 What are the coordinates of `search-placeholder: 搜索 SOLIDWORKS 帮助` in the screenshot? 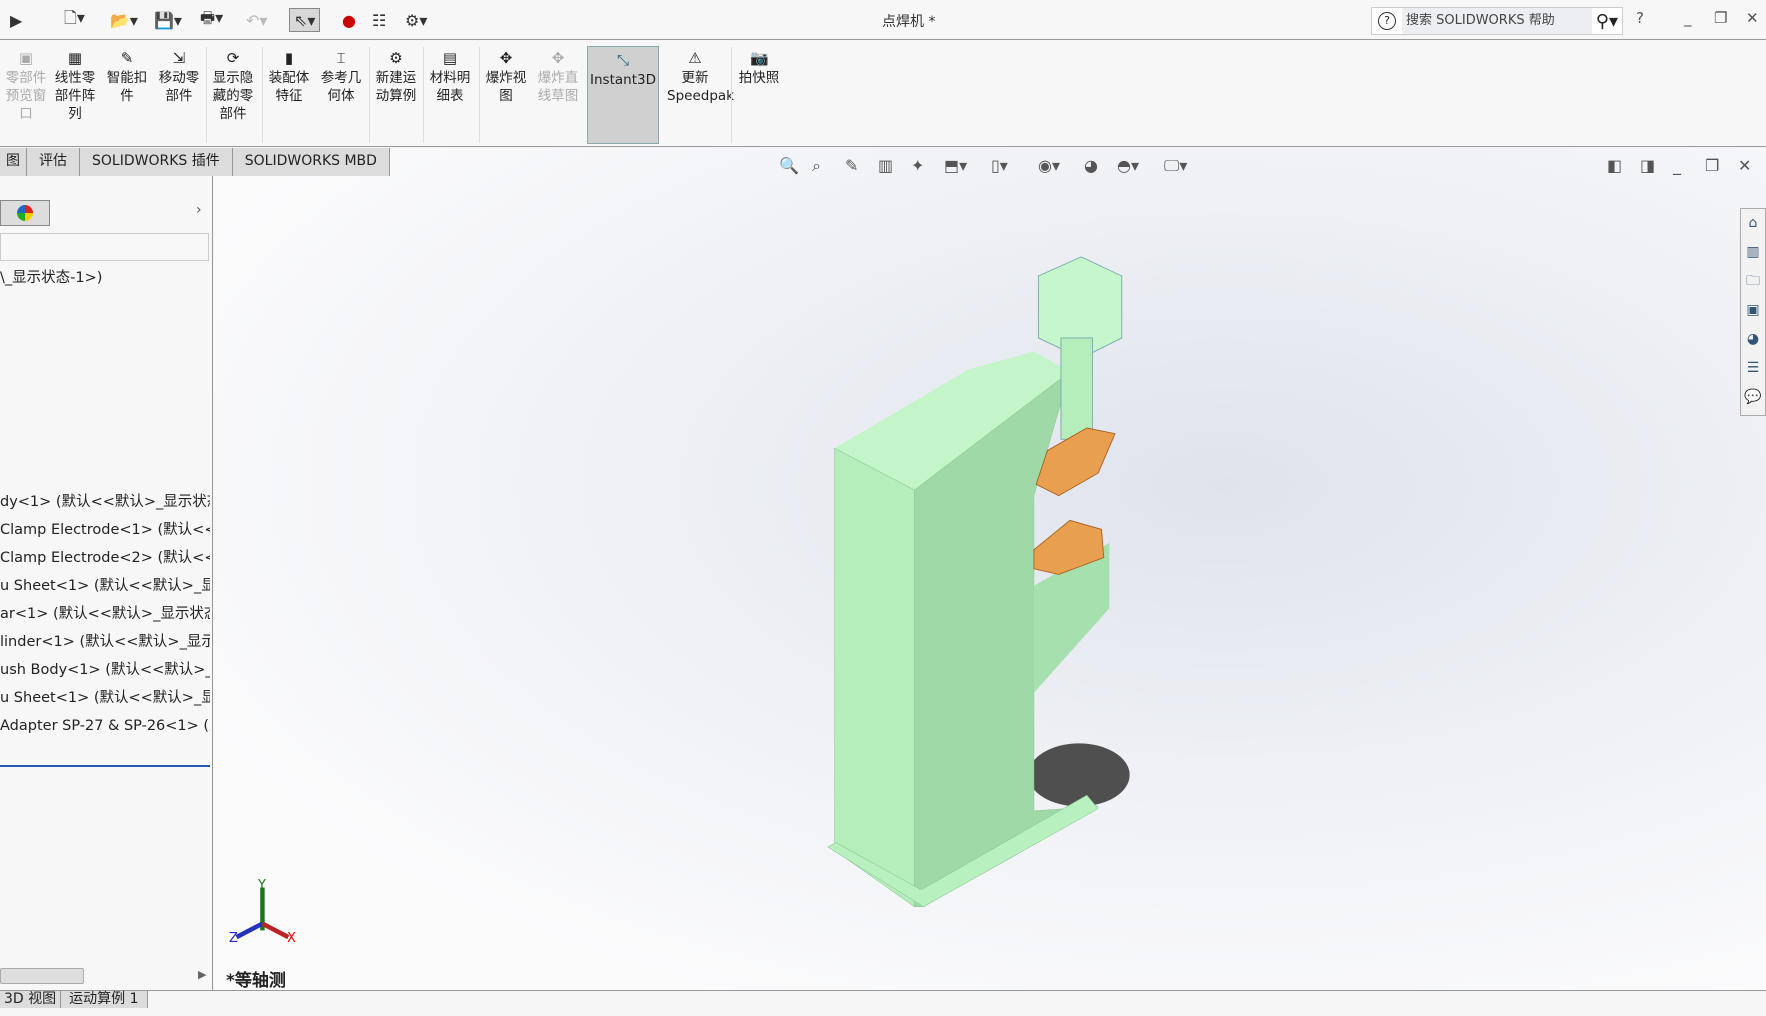 It's located at (1497, 21).